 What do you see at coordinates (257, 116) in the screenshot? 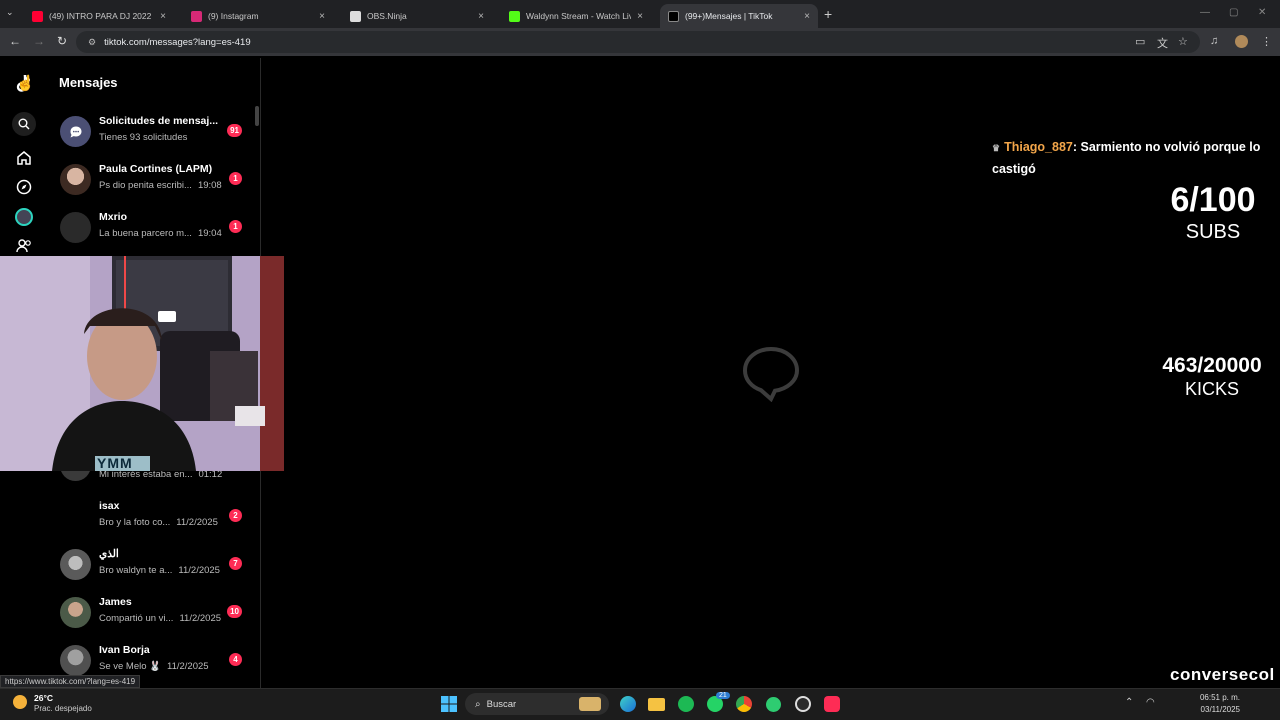
I see `messages-scrollbar` at bounding box center [257, 116].